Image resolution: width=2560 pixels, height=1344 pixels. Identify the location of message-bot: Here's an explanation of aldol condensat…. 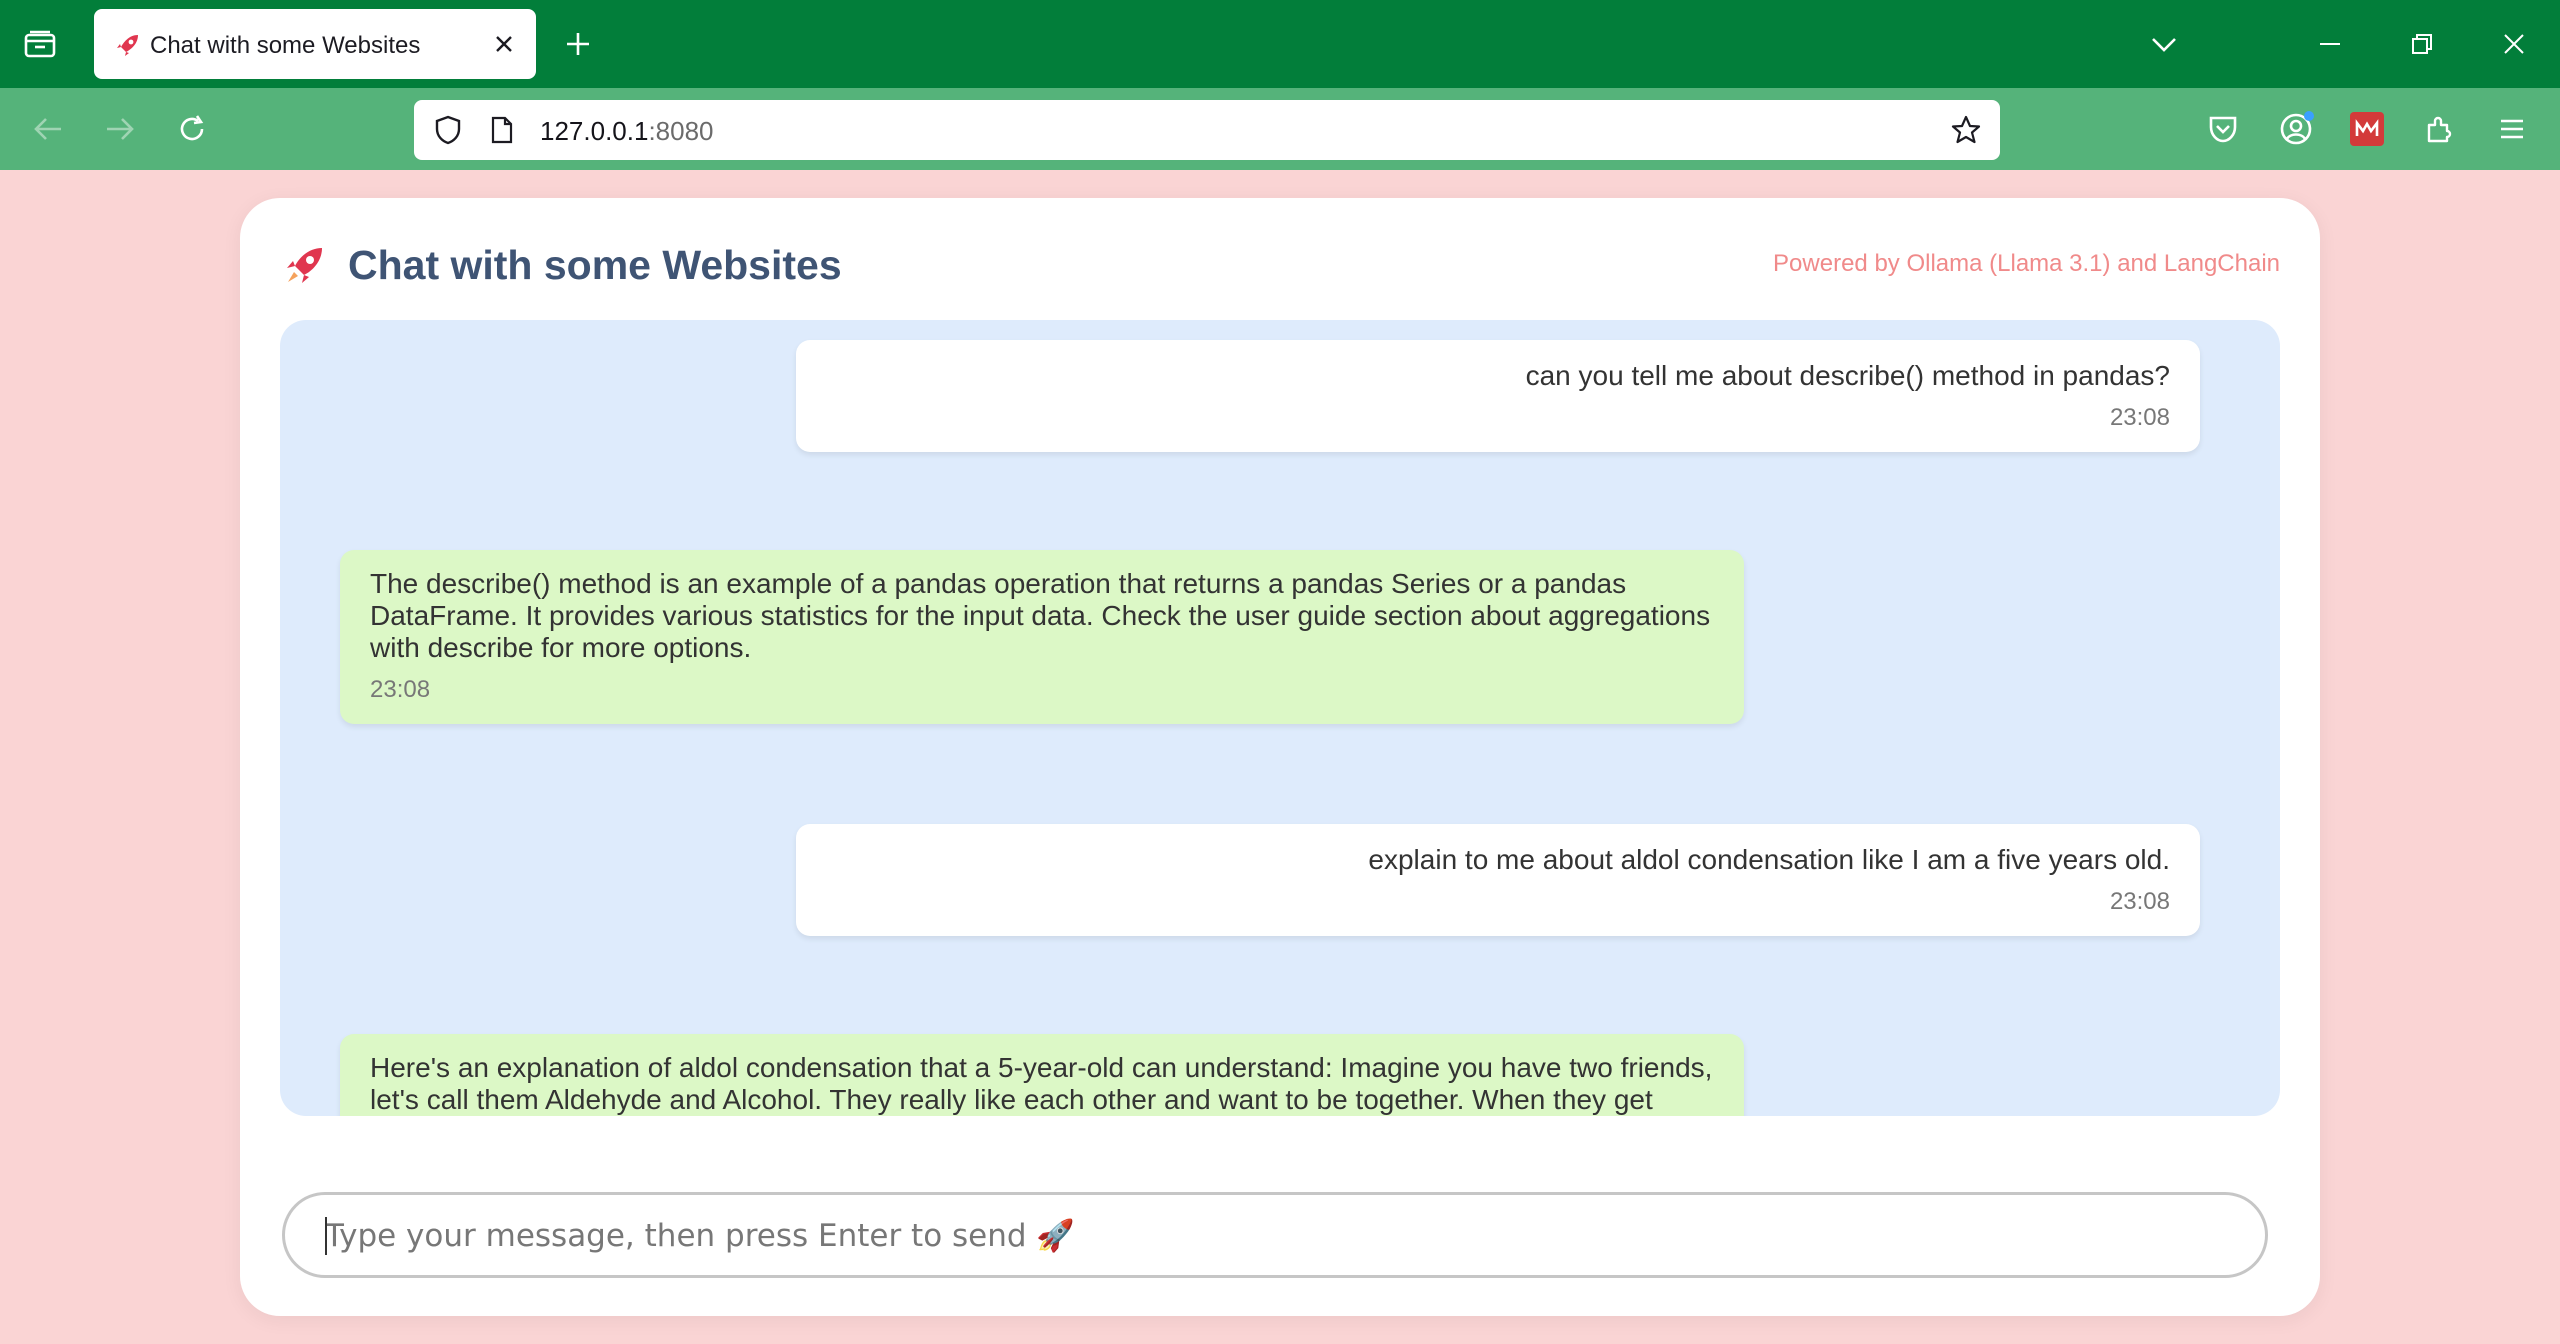
(1042, 1075).